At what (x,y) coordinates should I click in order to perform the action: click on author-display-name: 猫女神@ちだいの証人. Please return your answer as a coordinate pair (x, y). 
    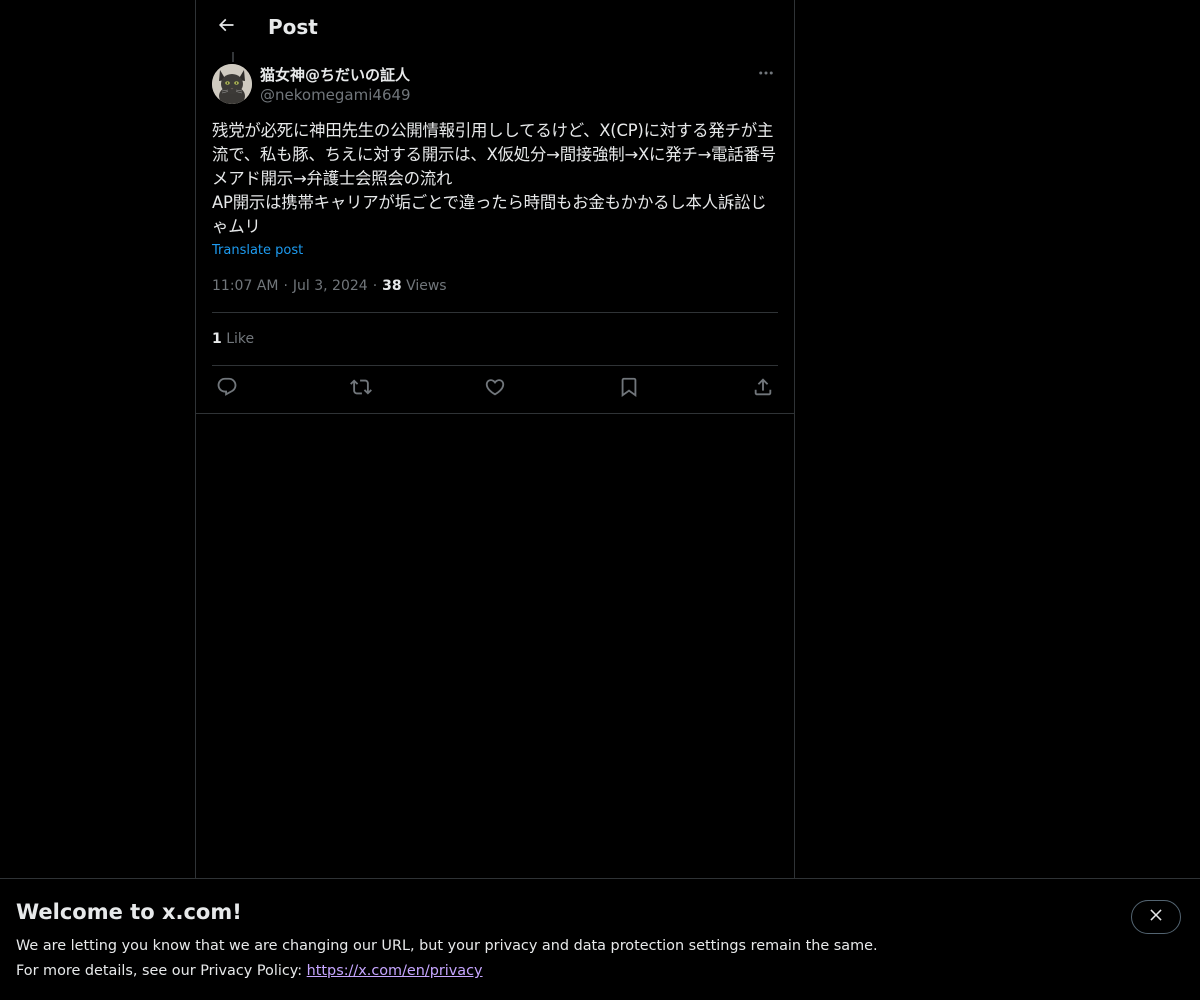
    Looking at the image, I should click on (335, 75).